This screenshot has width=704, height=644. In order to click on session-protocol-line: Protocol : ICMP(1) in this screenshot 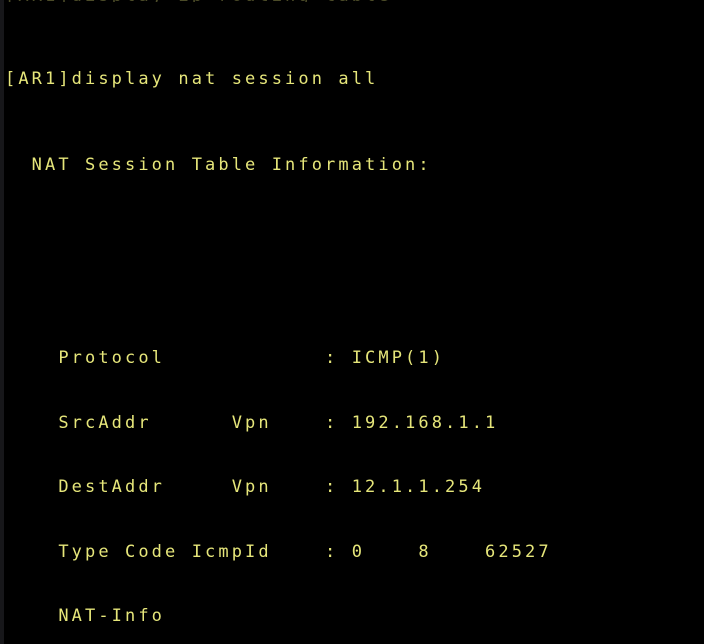, I will do `click(225, 358)`.